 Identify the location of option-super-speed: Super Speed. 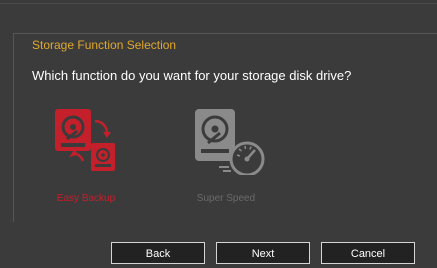
(226, 155).